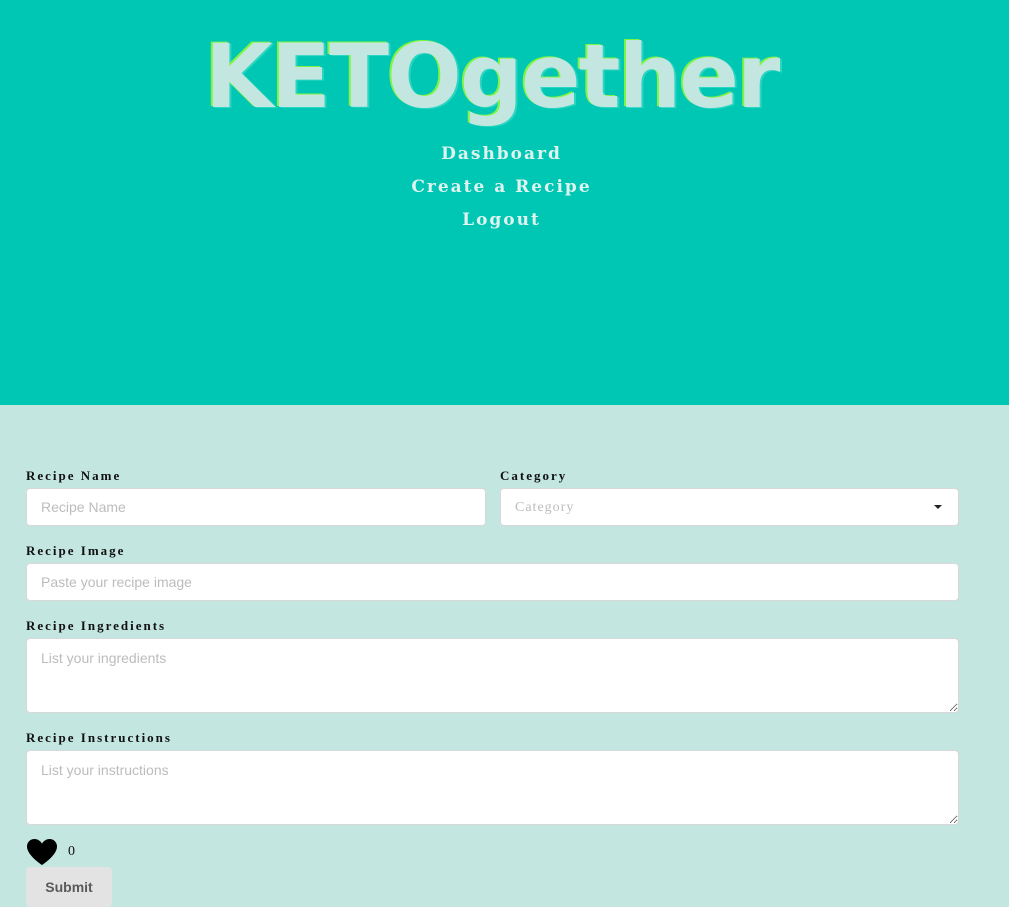 The width and height of the screenshot is (1009, 907). What do you see at coordinates (71, 851) in the screenshot?
I see `like-count: 0` at bounding box center [71, 851].